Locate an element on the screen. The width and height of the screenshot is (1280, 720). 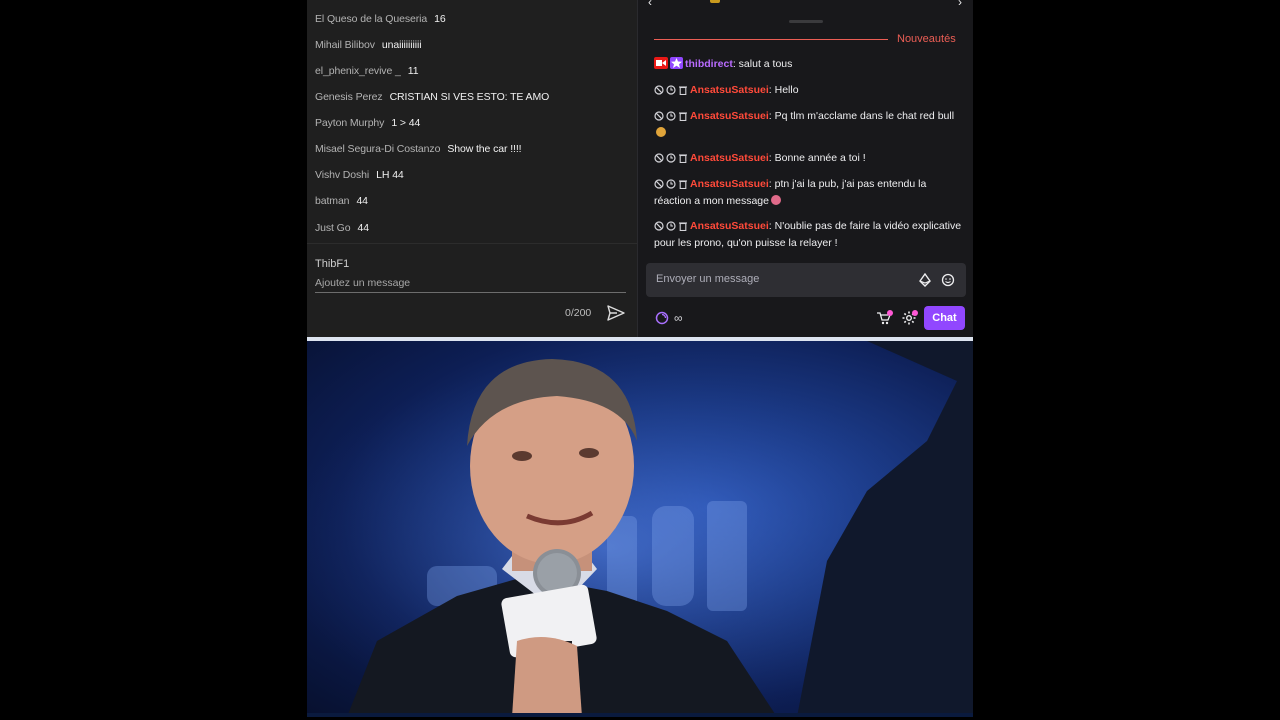
youtube-chat-message: batman 44 is located at coordinates (474, 201).